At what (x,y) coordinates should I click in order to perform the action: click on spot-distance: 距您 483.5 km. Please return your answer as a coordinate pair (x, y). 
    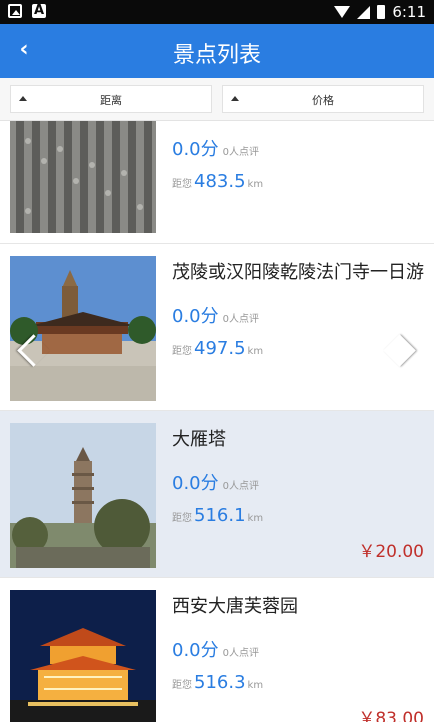
    Looking at the image, I should click on (218, 181).